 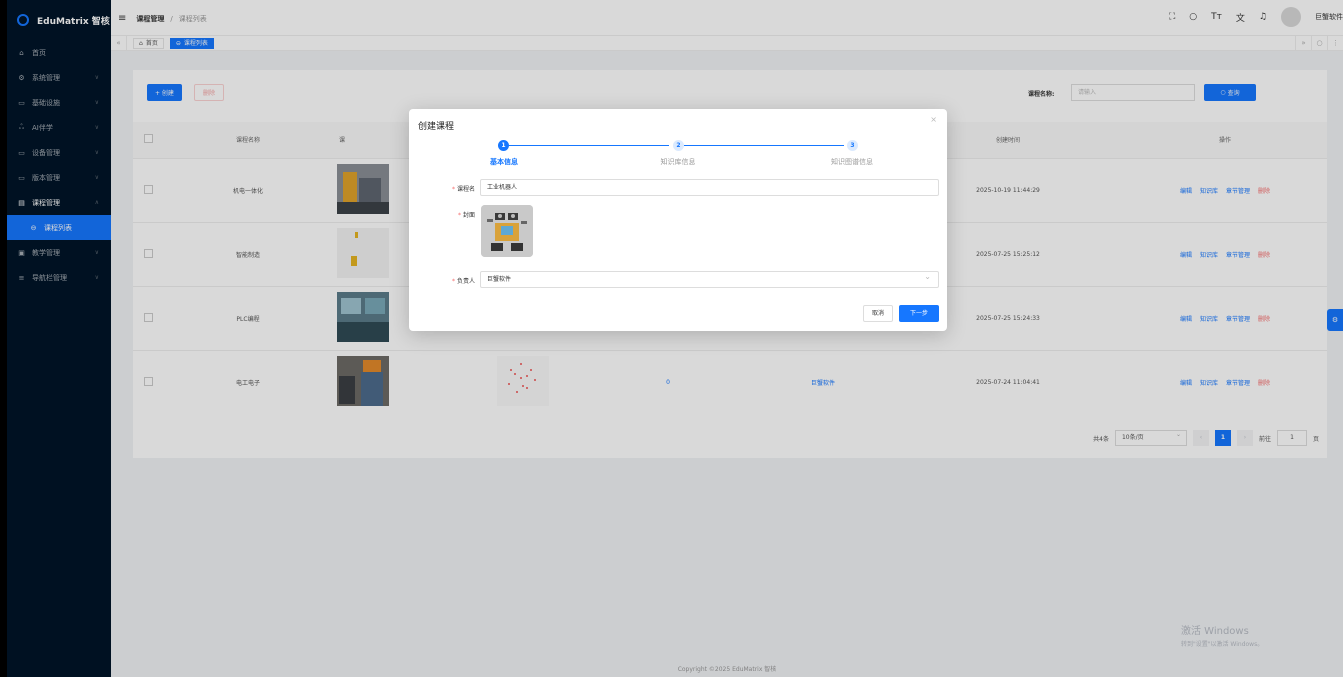 What do you see at coordinates (678, 155) in the screenshot?
I see `steps: 1 2 3 基本信息 知识库信息 知识图谱信息` at bounding box center [678, 155].